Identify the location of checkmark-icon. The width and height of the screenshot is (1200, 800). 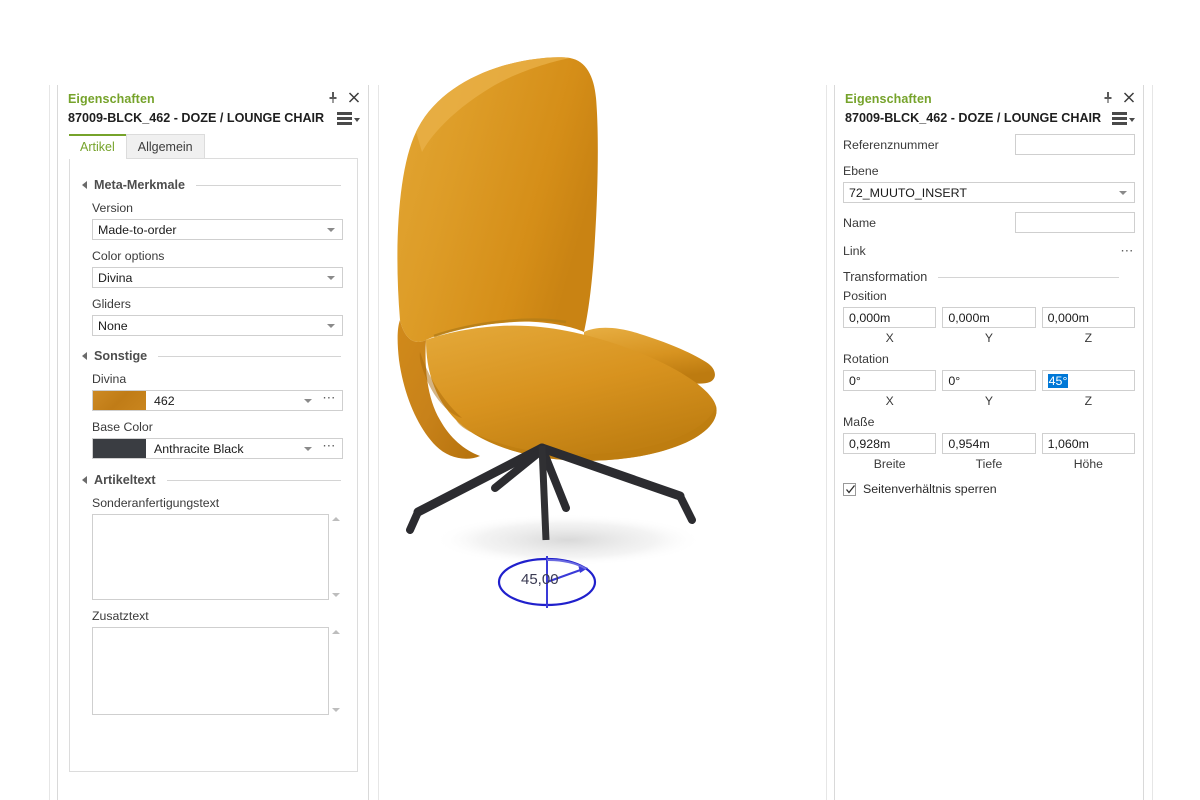
(851, 489).